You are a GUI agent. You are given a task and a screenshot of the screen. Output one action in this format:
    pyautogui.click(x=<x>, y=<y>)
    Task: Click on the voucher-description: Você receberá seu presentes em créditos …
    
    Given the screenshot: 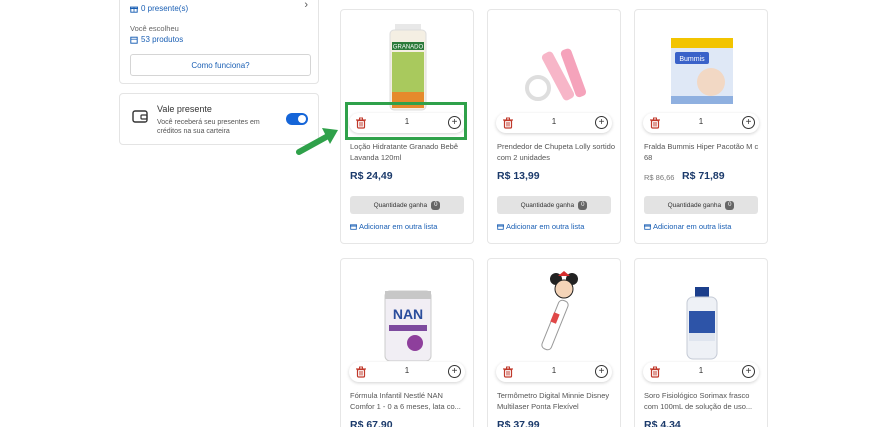 What is the action you would take?
    pyautogui.click(x=208, y=127)
    